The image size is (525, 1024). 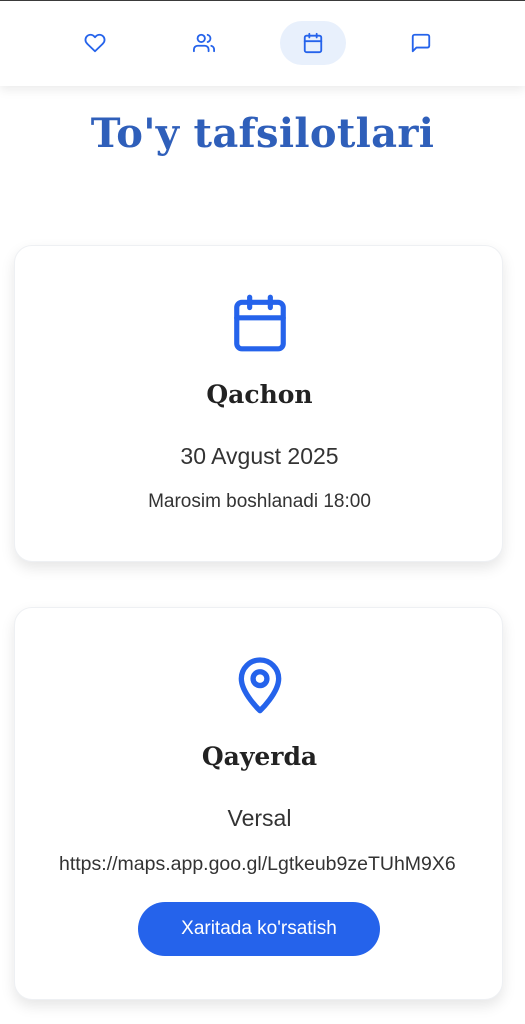 I want to click on ceremony-time: Marosim boshlanadi 18:00, so click(x=259, y=501).